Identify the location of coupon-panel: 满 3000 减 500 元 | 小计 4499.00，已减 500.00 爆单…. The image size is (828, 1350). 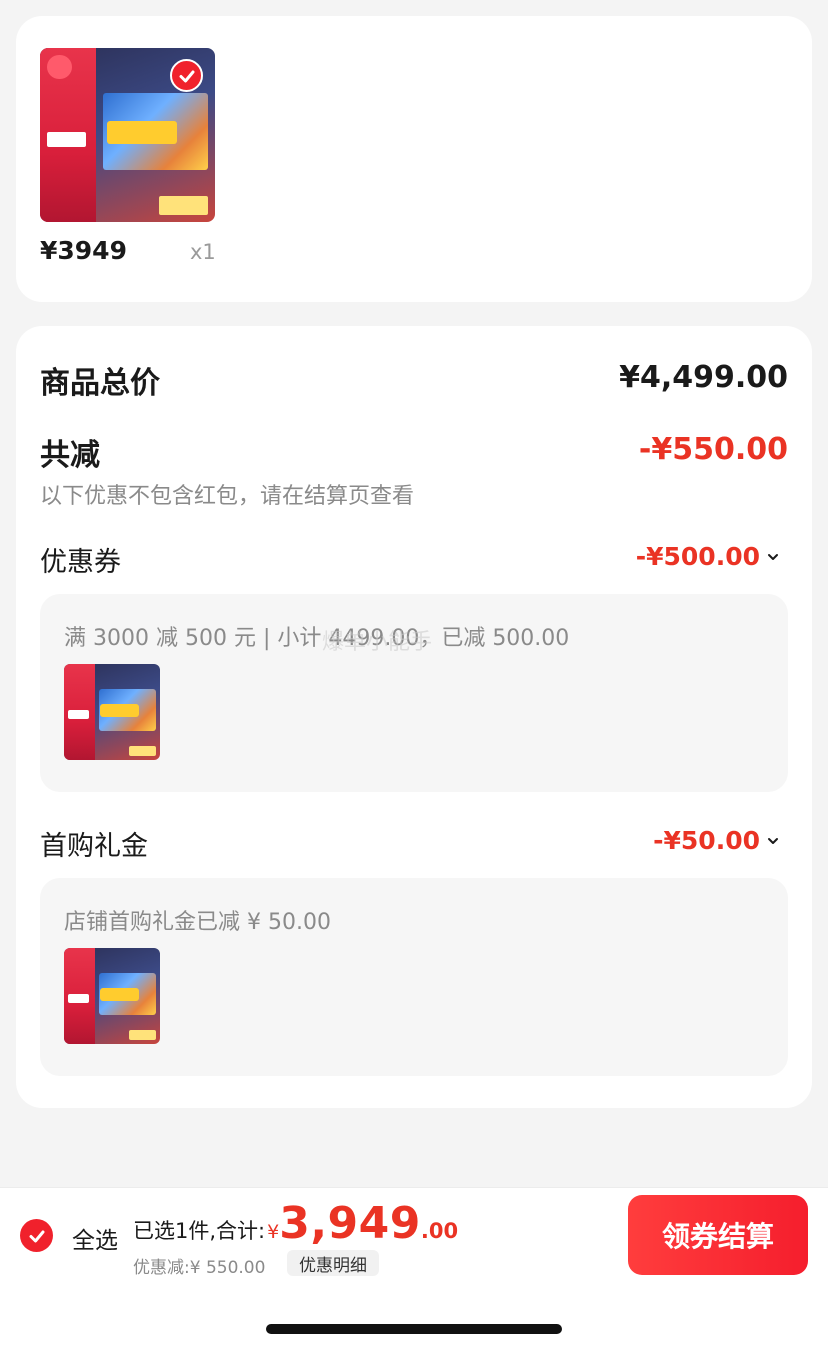
(414, 693).